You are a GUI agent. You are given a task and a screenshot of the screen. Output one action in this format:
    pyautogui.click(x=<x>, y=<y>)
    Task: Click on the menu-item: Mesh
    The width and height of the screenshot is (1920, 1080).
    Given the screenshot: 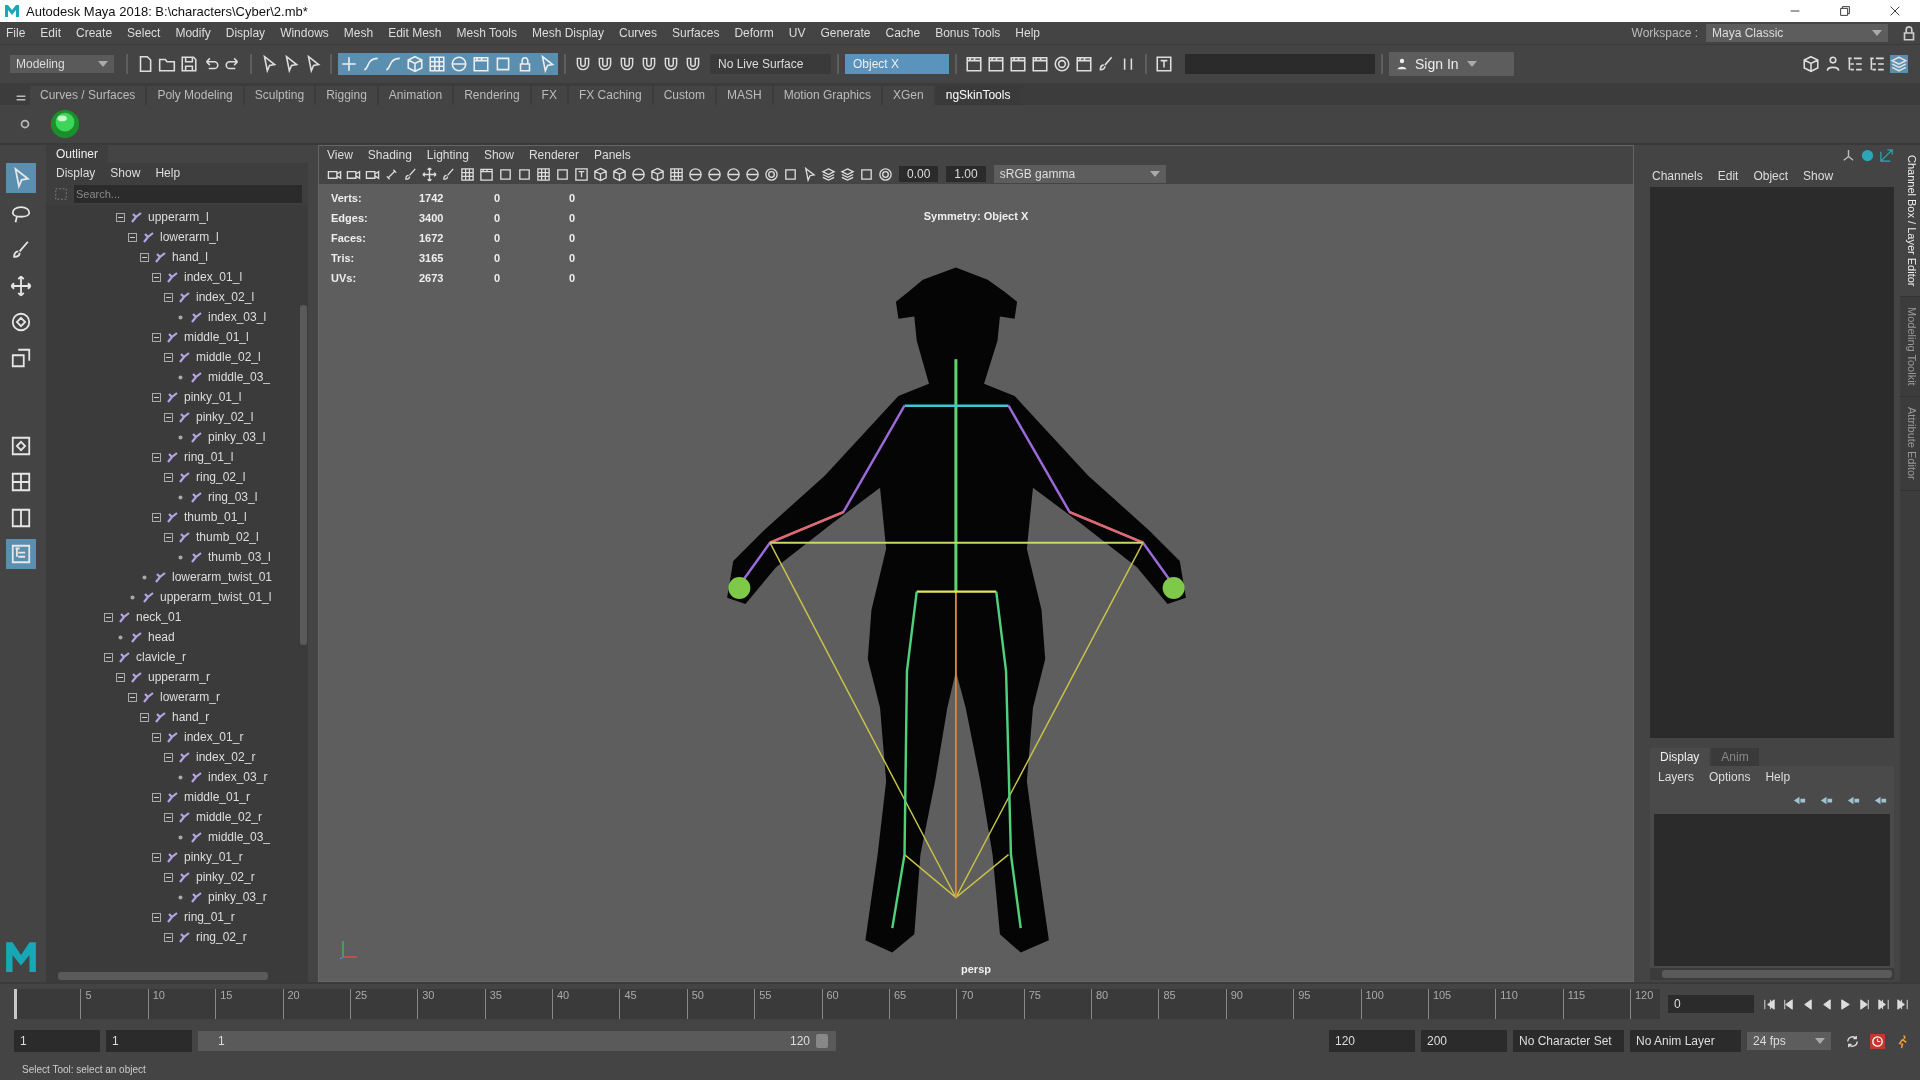 What is the action you would take?
    pyautogui.click(x=358, y=33)
    